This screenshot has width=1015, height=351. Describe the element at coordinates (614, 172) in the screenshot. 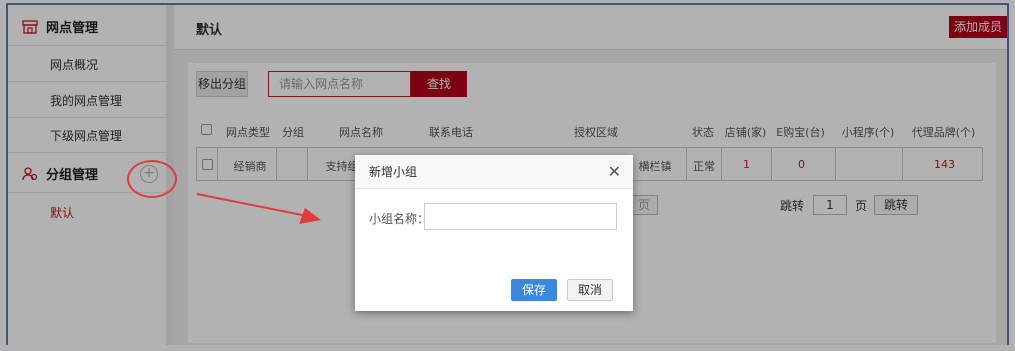

I see `close-icon: ✕` at that location.